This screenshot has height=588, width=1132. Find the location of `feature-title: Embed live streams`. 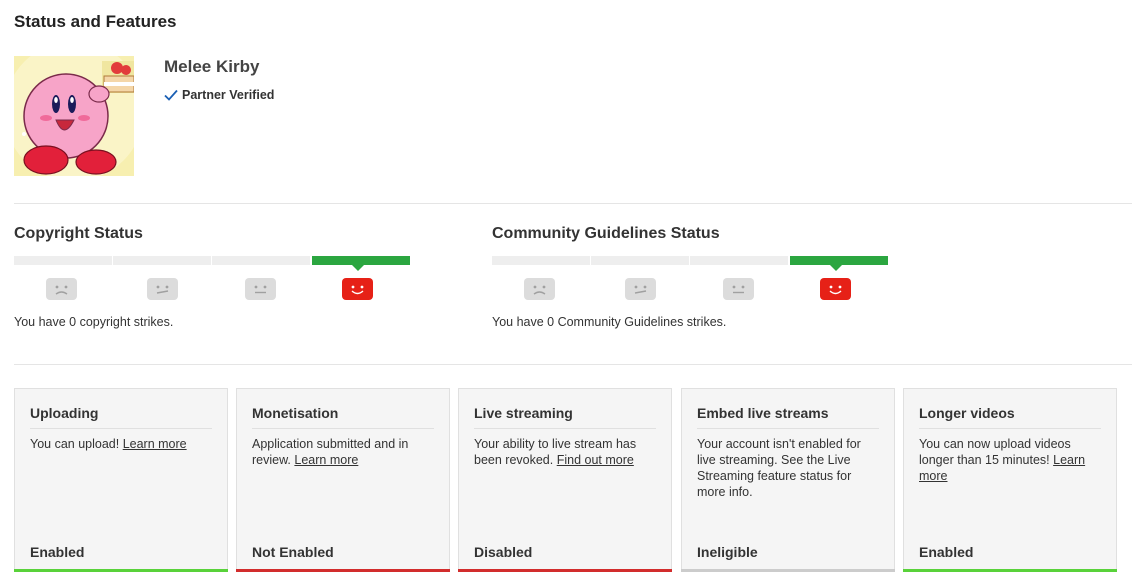

feature-title: Embed live streams is located at coordinates (788, 417).